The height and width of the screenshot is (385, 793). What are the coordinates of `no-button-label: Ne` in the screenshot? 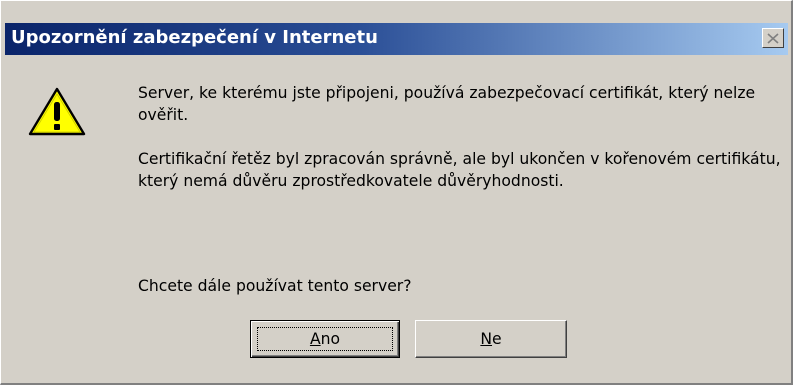 It's located at (490, 339).